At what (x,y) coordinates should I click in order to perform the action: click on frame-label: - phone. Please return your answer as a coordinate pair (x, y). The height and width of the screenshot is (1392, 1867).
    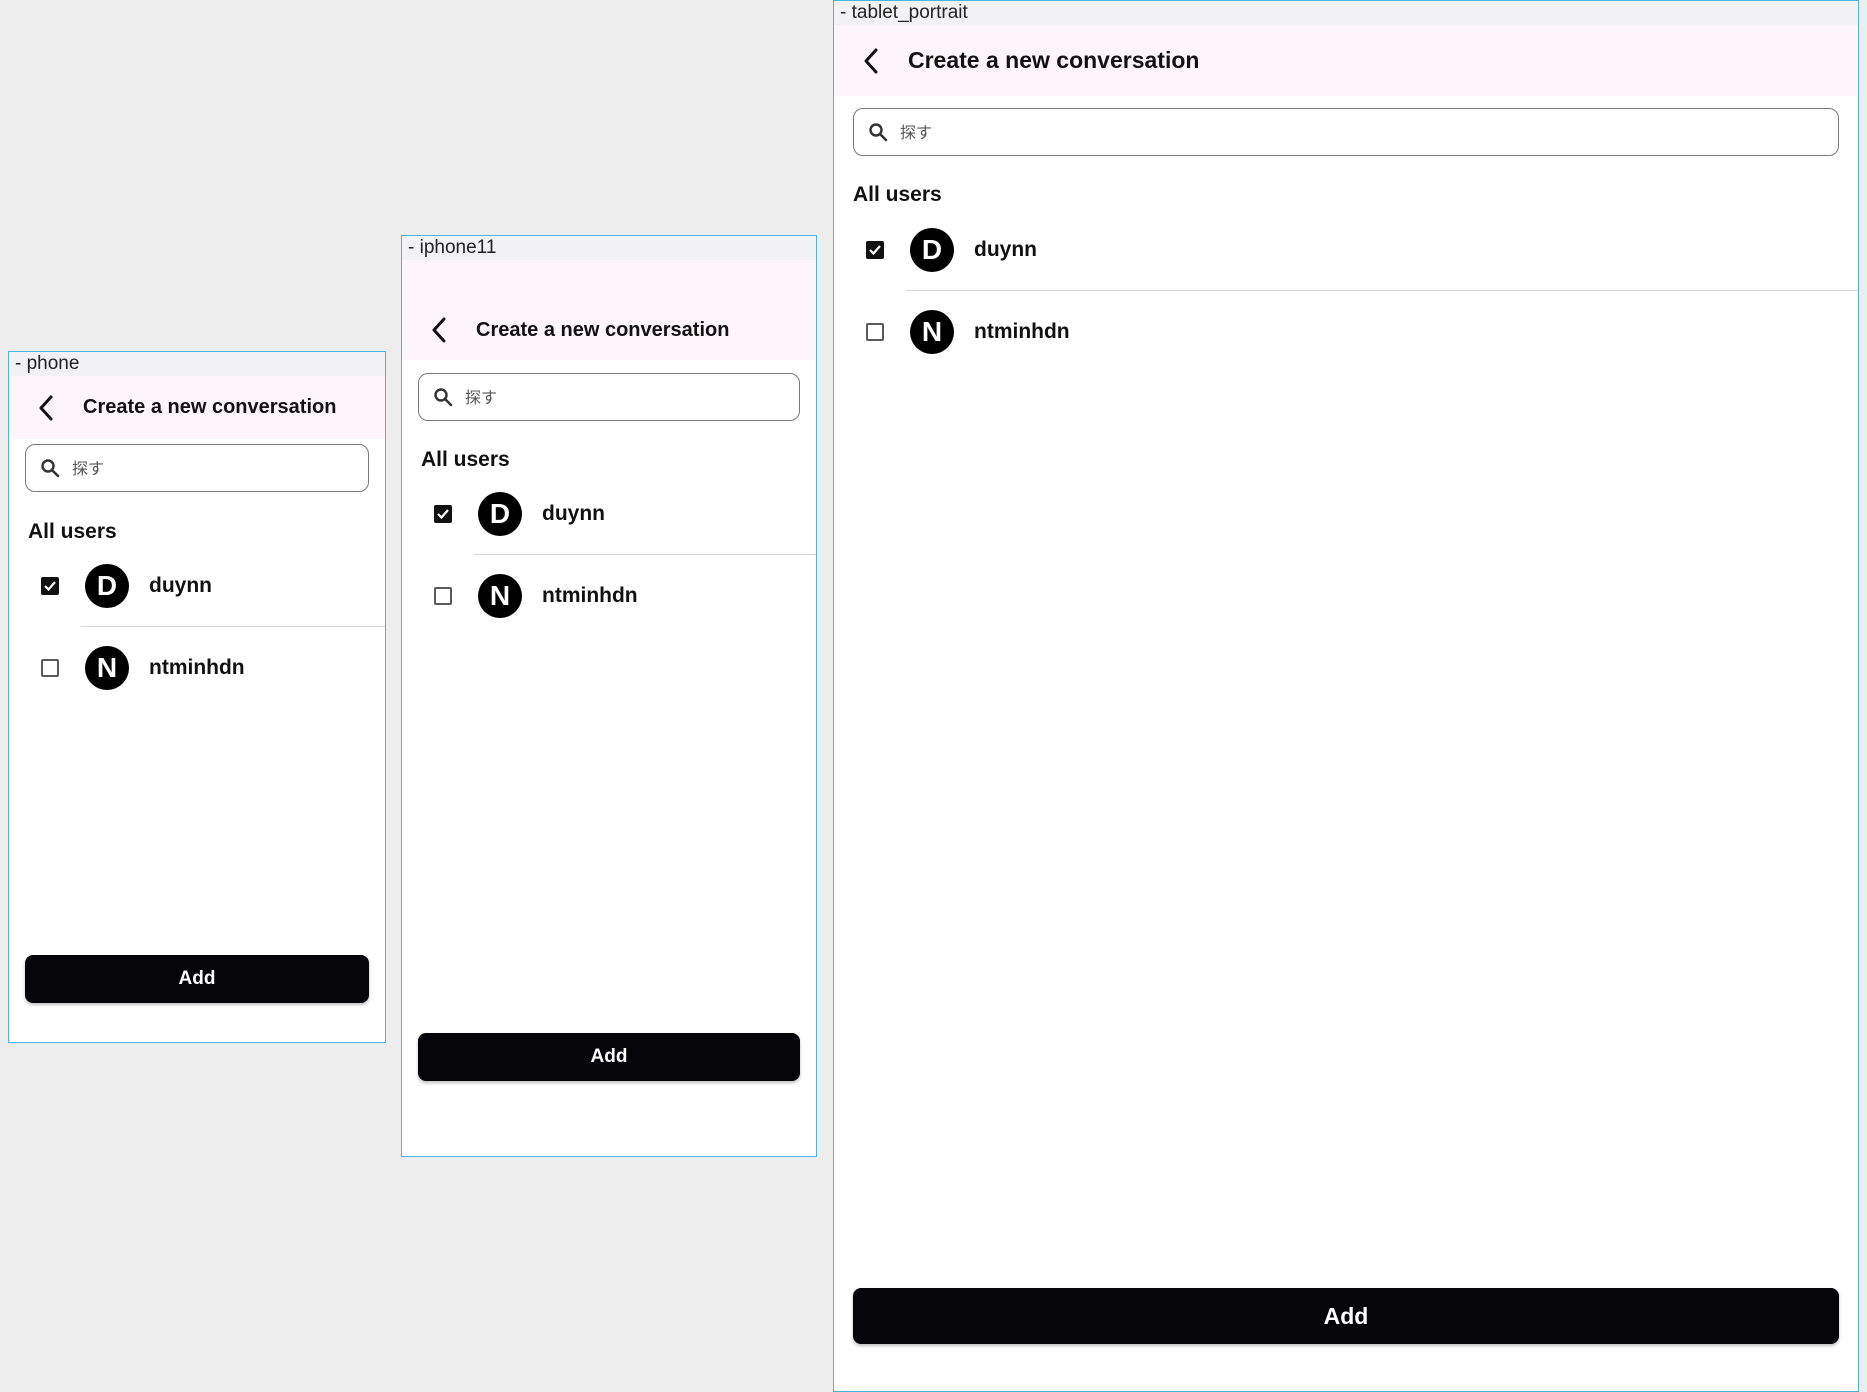
    Looking at the image, I should click on (197, 364).